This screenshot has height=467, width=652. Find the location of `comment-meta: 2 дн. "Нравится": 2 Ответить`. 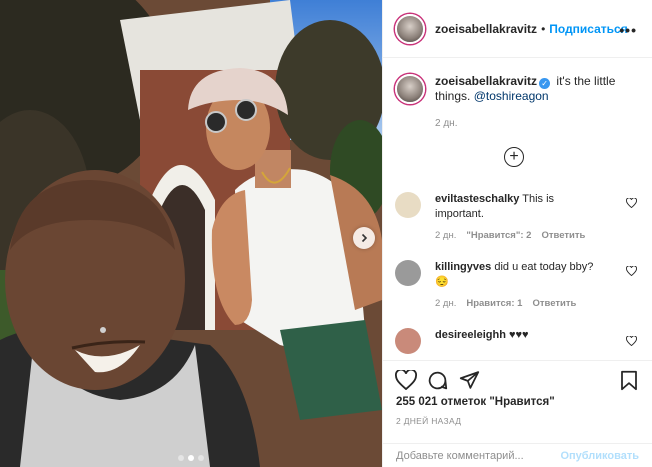

comment-meta: 2 дн. "Нравится": 2 Ответить is located at coordinates (520, 235).